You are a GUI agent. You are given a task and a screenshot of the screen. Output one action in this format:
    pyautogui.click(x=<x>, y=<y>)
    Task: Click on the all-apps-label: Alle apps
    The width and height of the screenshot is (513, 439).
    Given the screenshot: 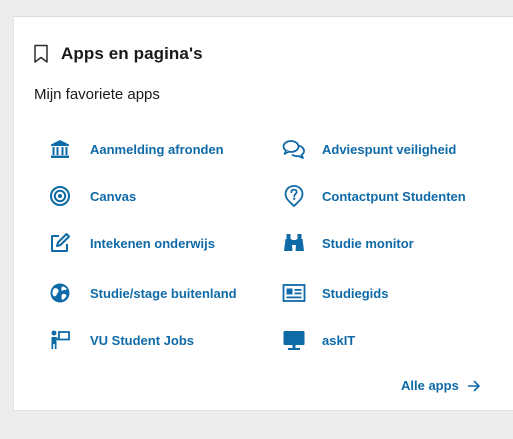 What is the action you would take?
    pyautogui.click(x=430, y=385)
    